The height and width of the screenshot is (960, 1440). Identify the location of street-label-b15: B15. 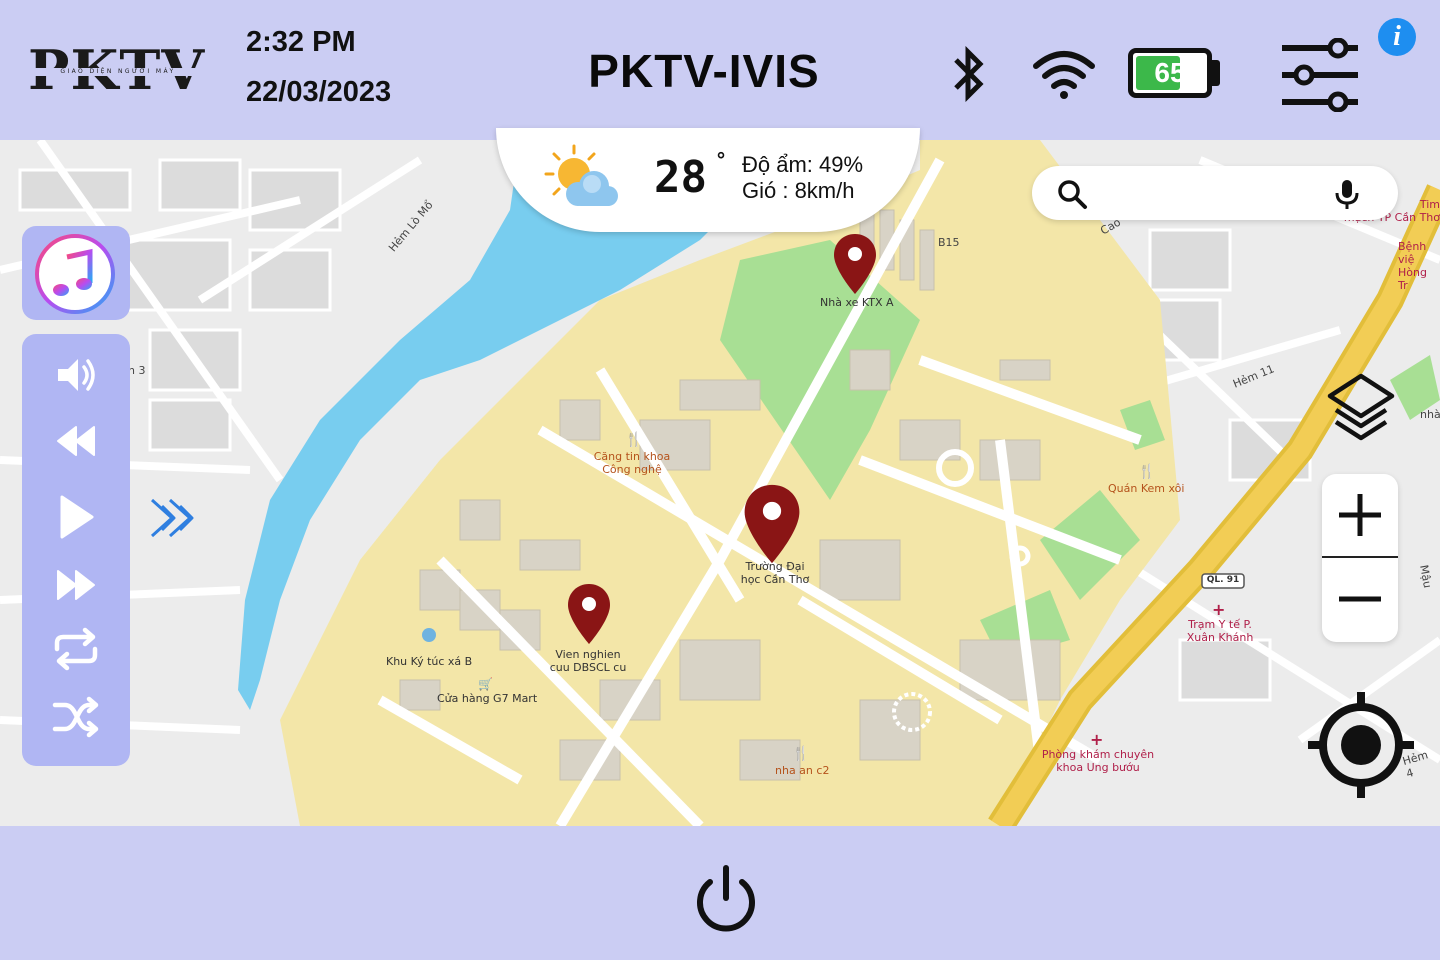
(949, 242).